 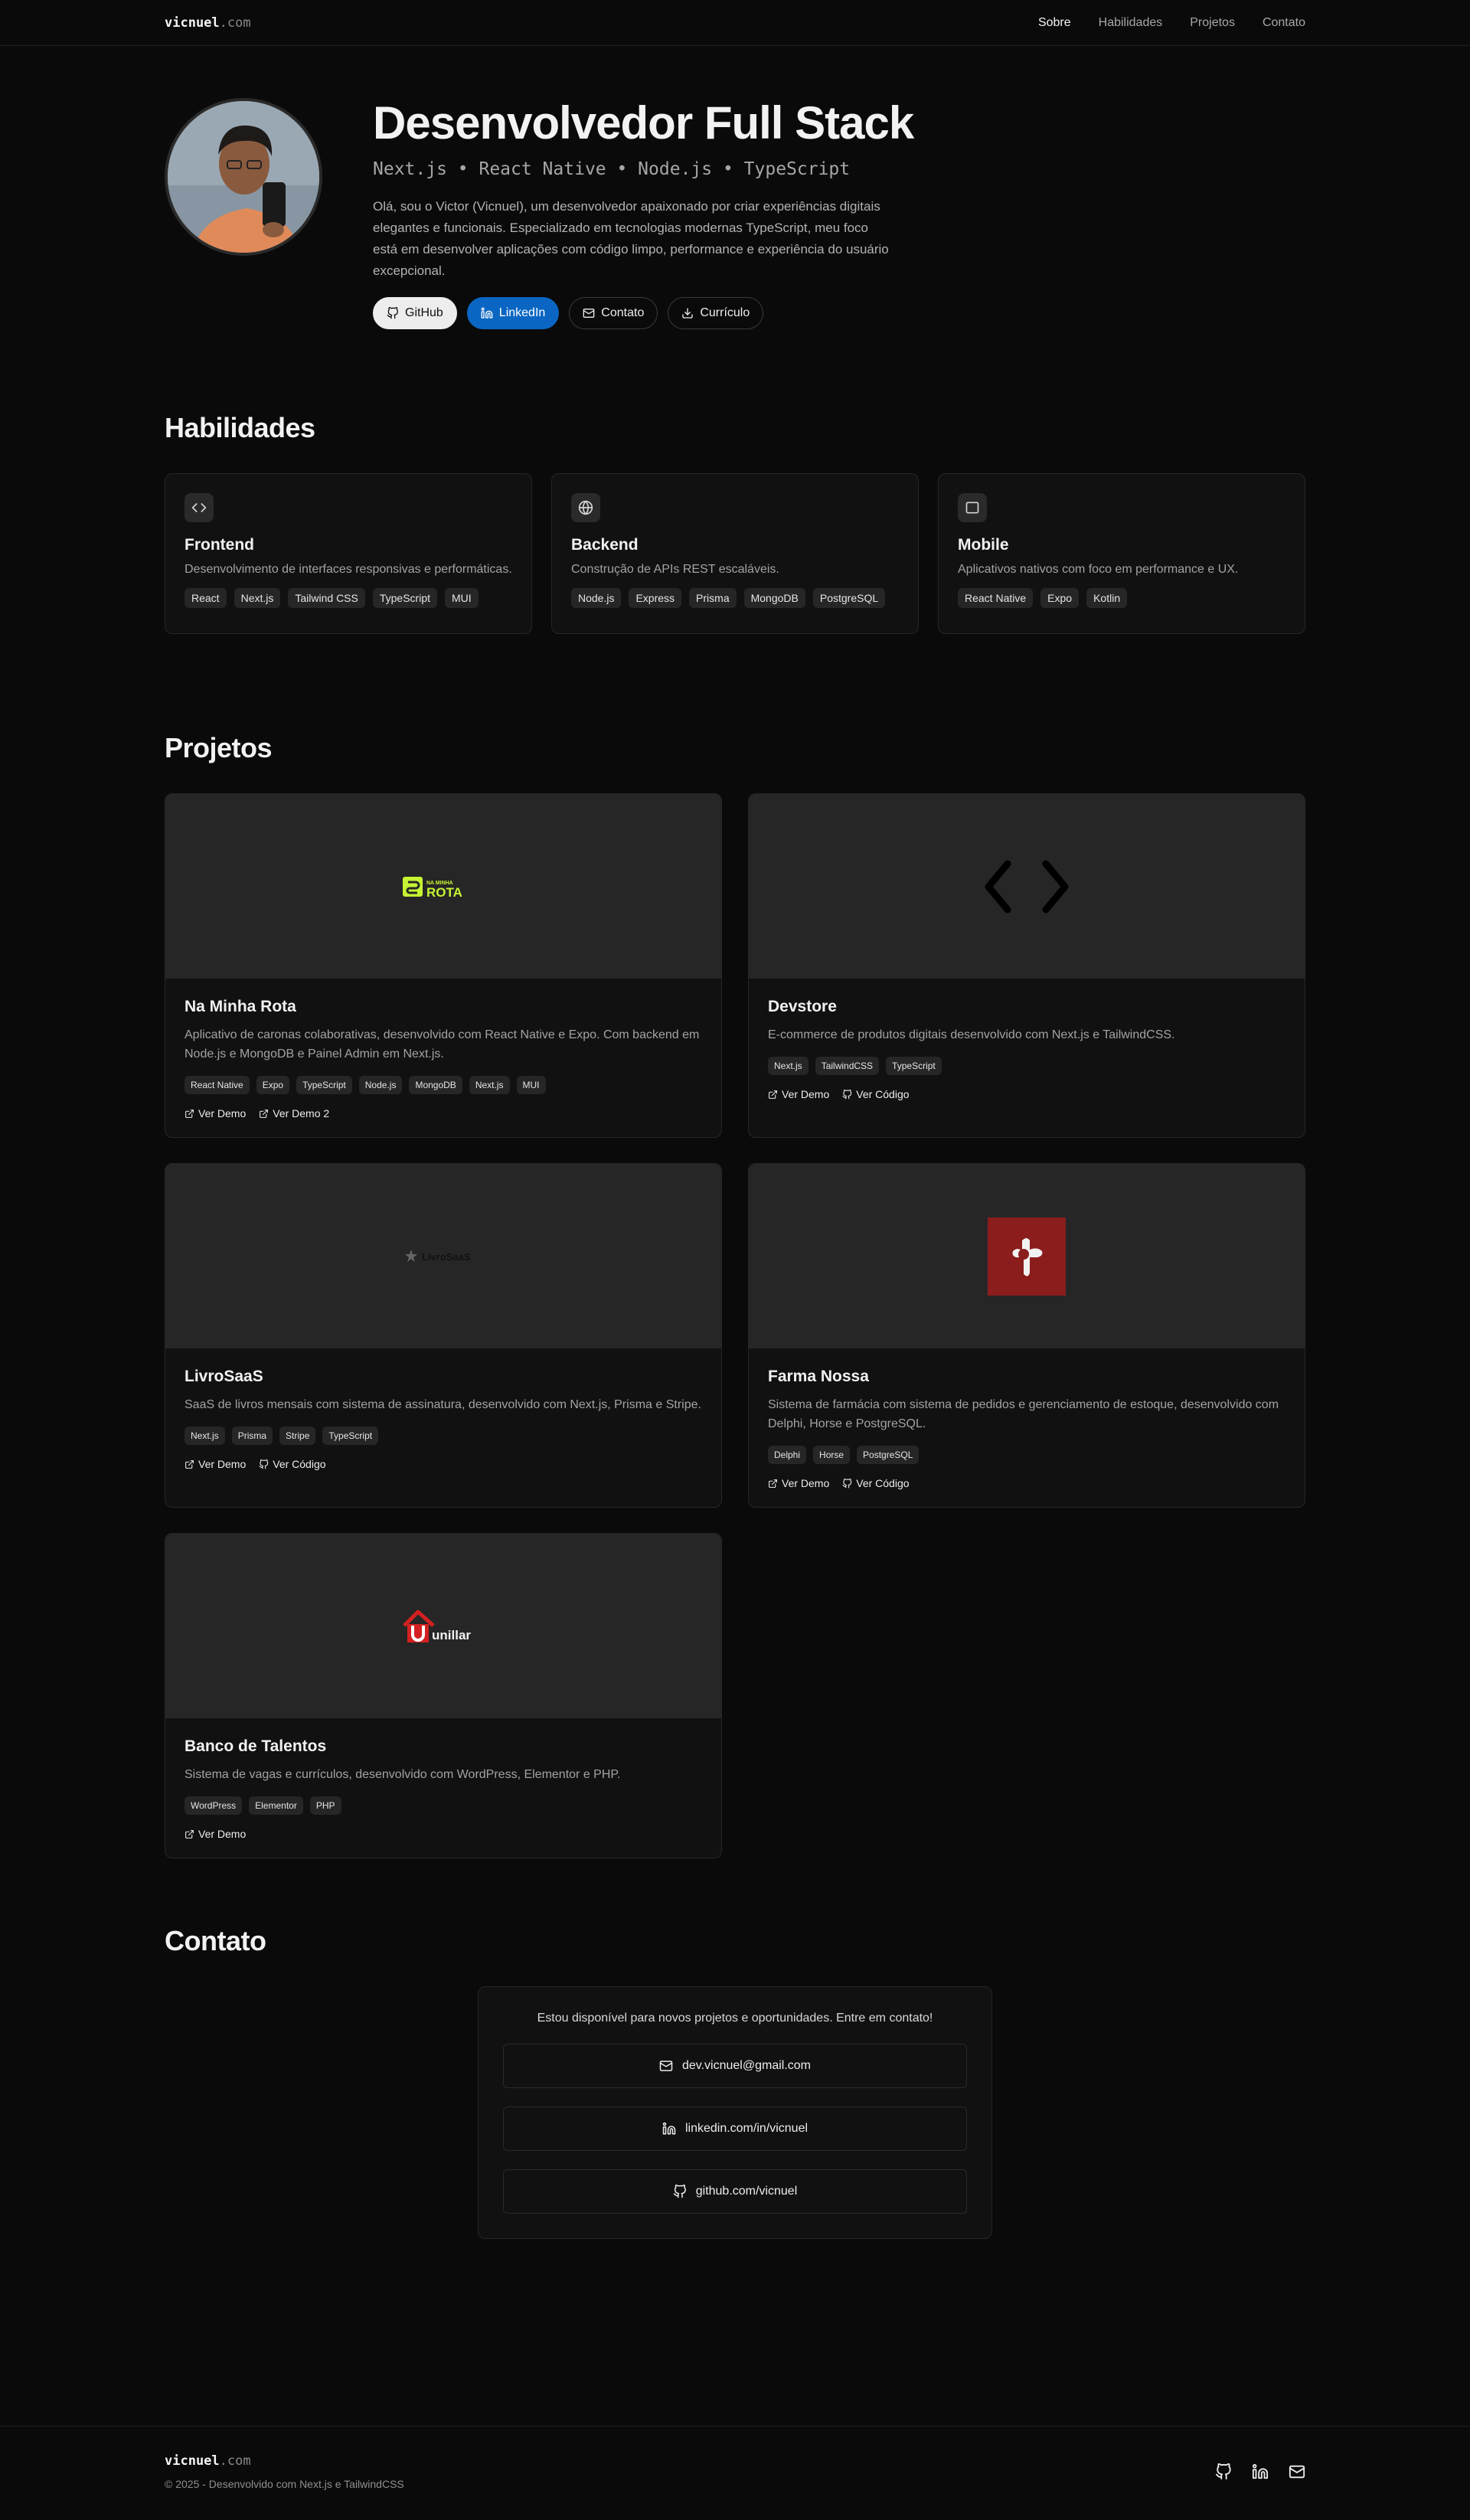 I want to click on footer-logo: vicnuel.com, so click(x=284, y=2461).